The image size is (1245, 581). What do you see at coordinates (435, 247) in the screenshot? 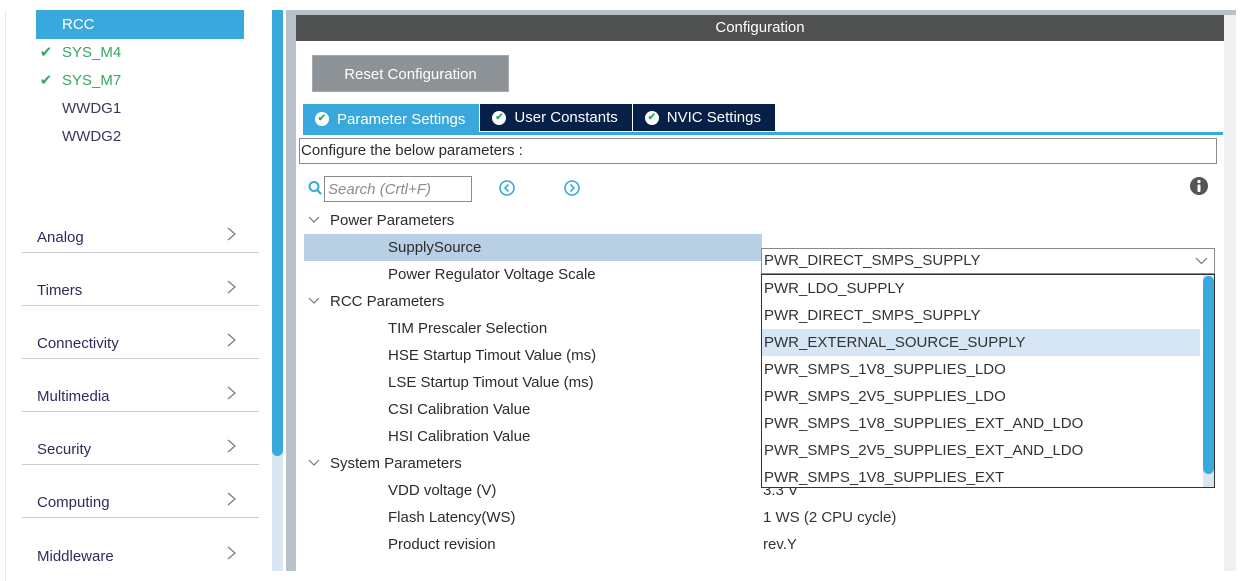
I see `param-label: SupplySource` at bounding box center [435, 247].